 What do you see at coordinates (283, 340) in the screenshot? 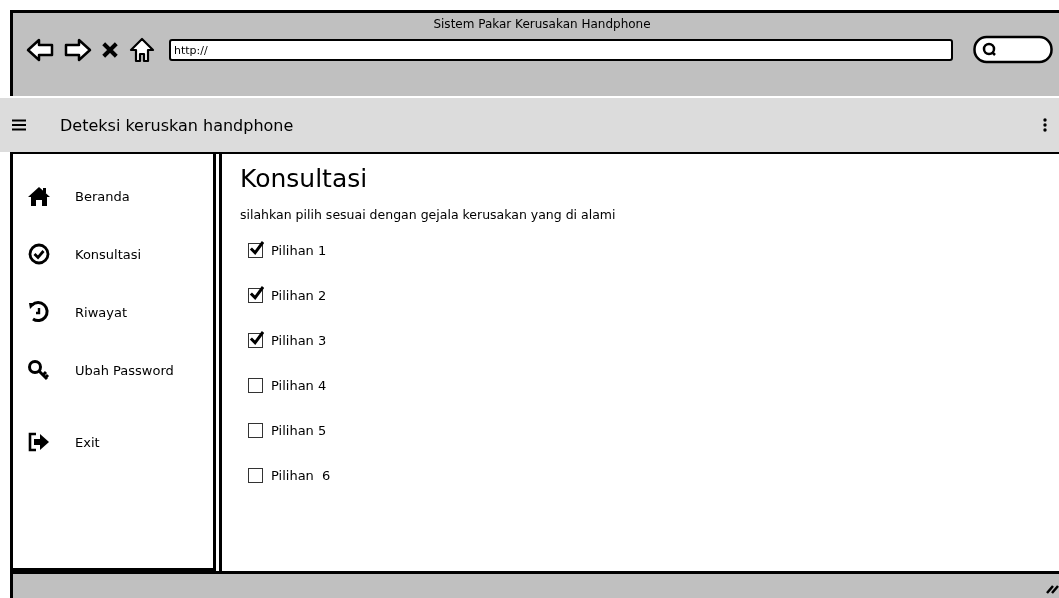
I see `checkbox-option: Pilihan 3` at bounding box center [283, 340].